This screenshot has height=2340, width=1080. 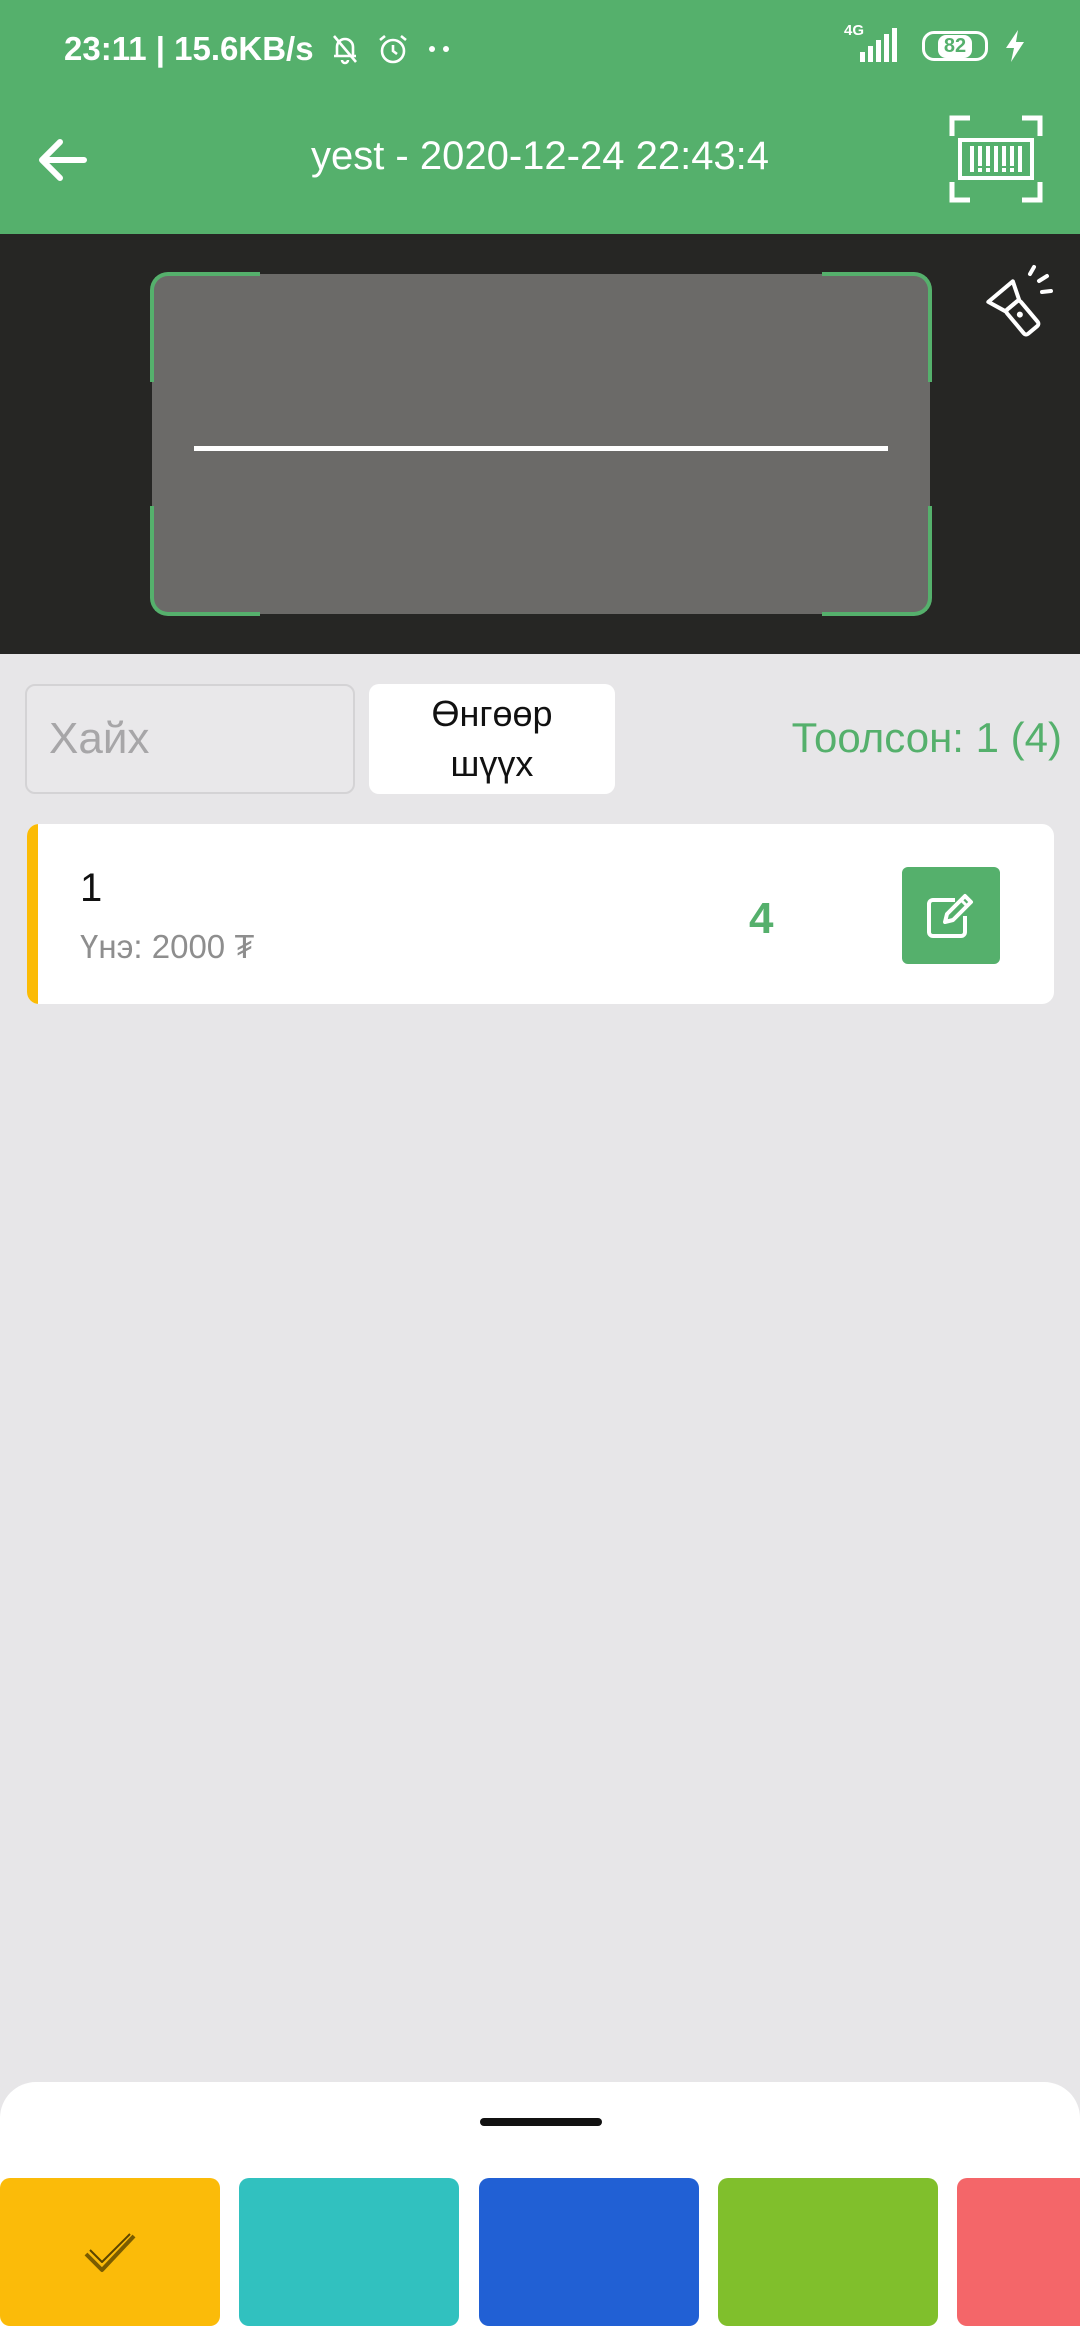 What do you see at coordinates (1018, 2252) in the screenshot?
I see `color-swatch-red` at bounding box center [1018, 2252].